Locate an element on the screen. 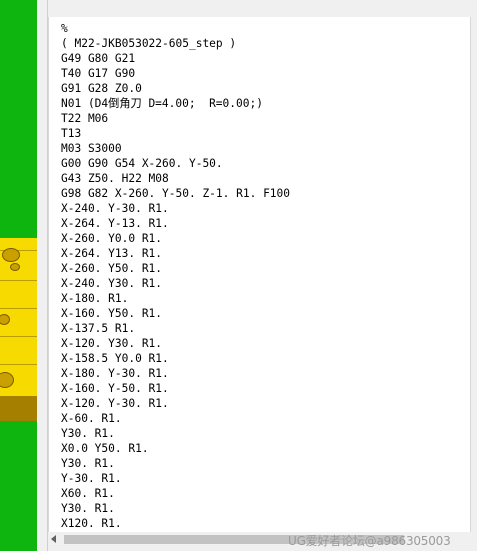  code-line: X60. R1. is located at coordinates (88, 493).